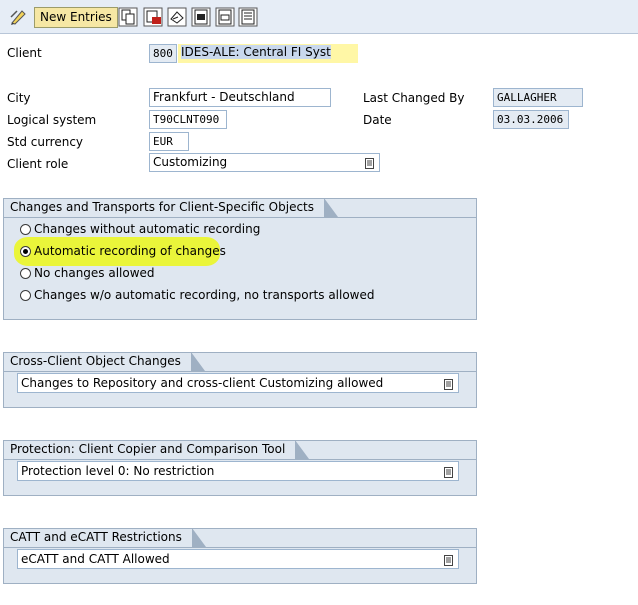  I want to click on group-title: CATT and eCATT Restrictions, so click(104, 538).